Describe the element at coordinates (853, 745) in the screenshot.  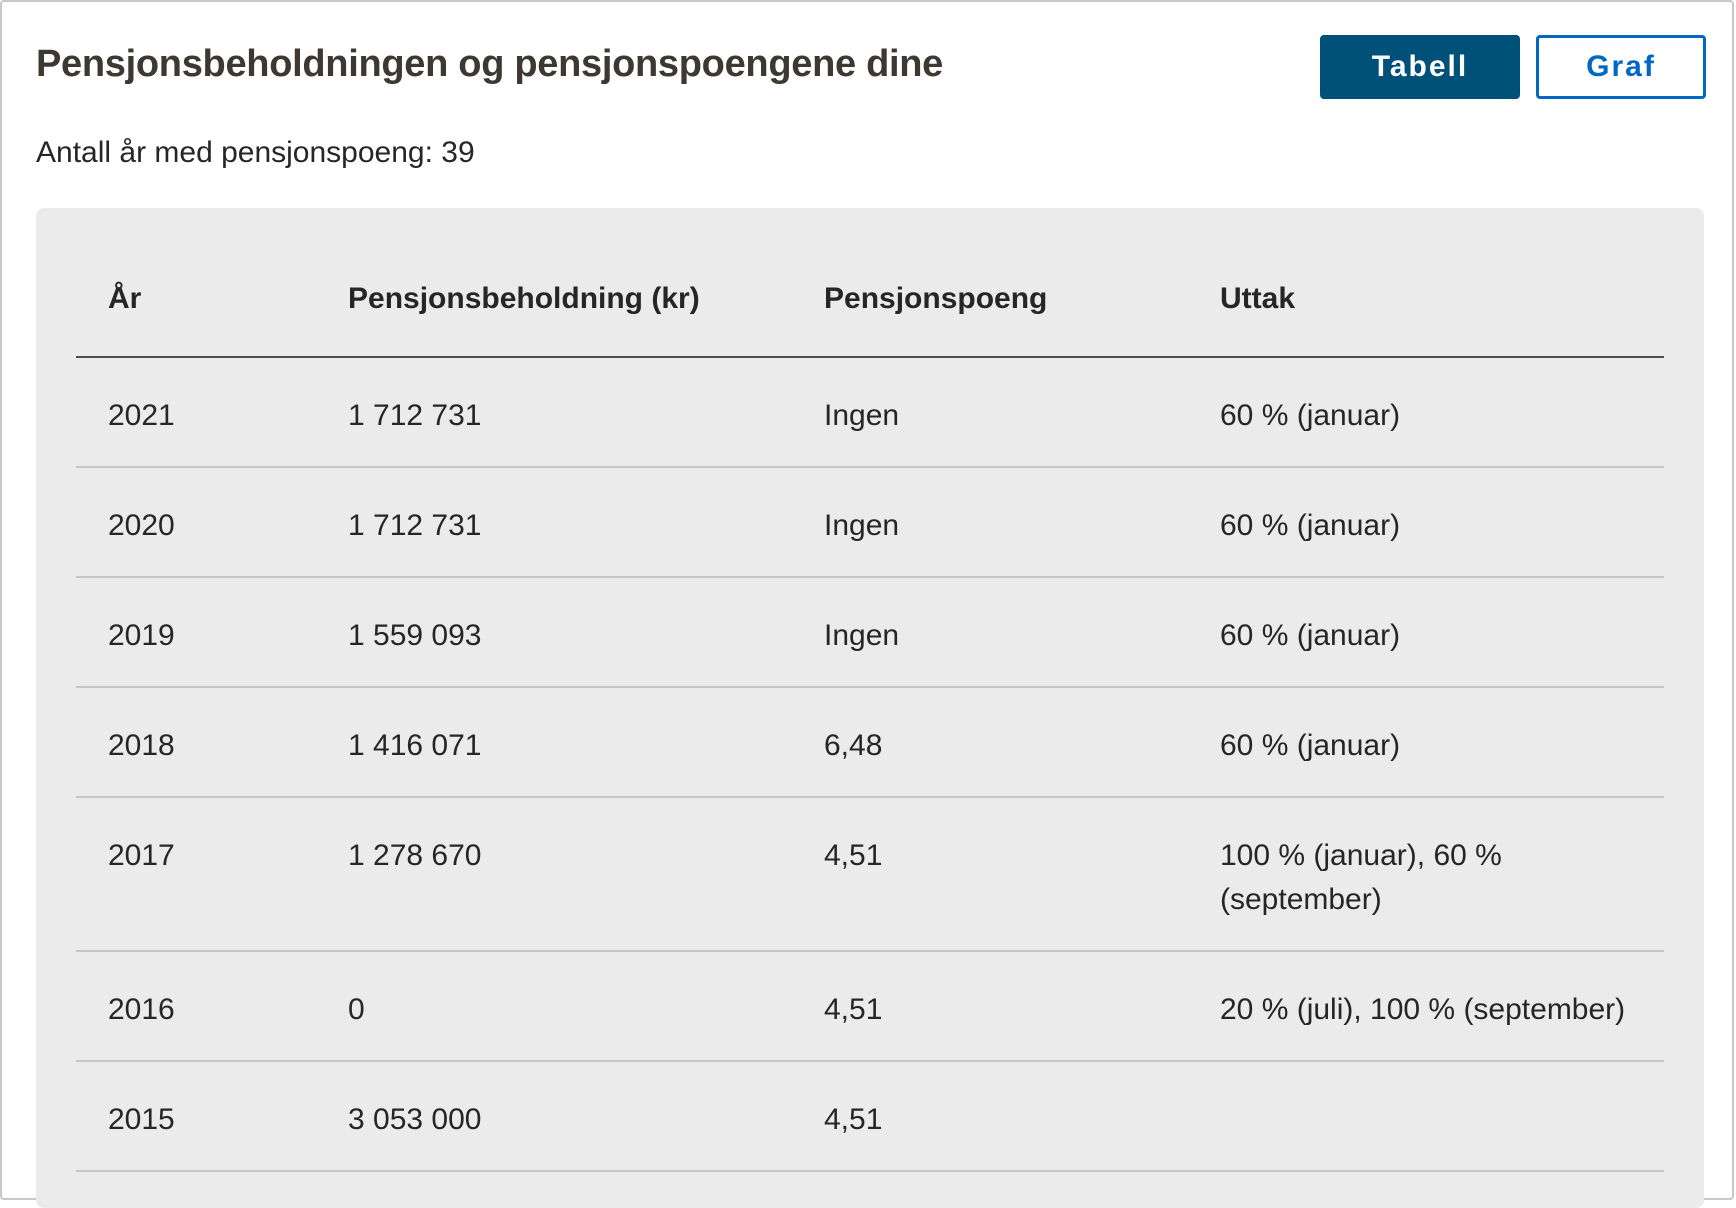
I see `cell-points: 6,48` at that location.